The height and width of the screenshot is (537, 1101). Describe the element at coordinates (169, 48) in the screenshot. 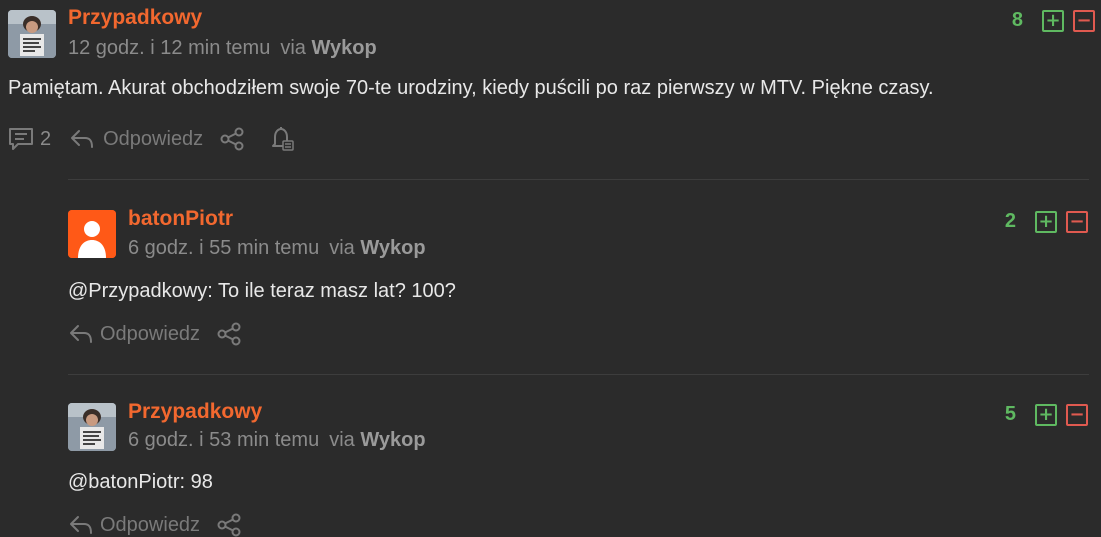

I see `comment-time: 12 godz. i 12 min temu` at that location.